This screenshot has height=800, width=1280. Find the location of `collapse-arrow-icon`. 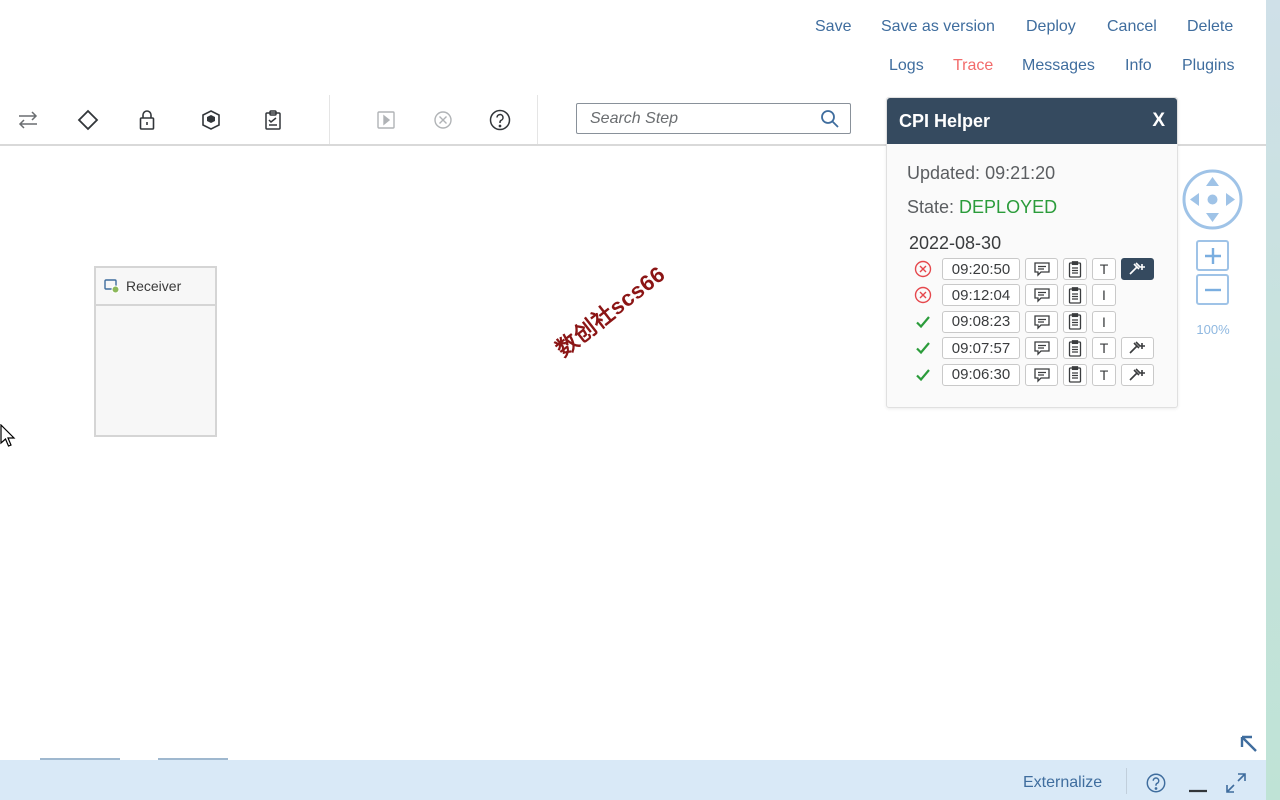

collapse-arrow-icon is located at coordinates (1249, 744).